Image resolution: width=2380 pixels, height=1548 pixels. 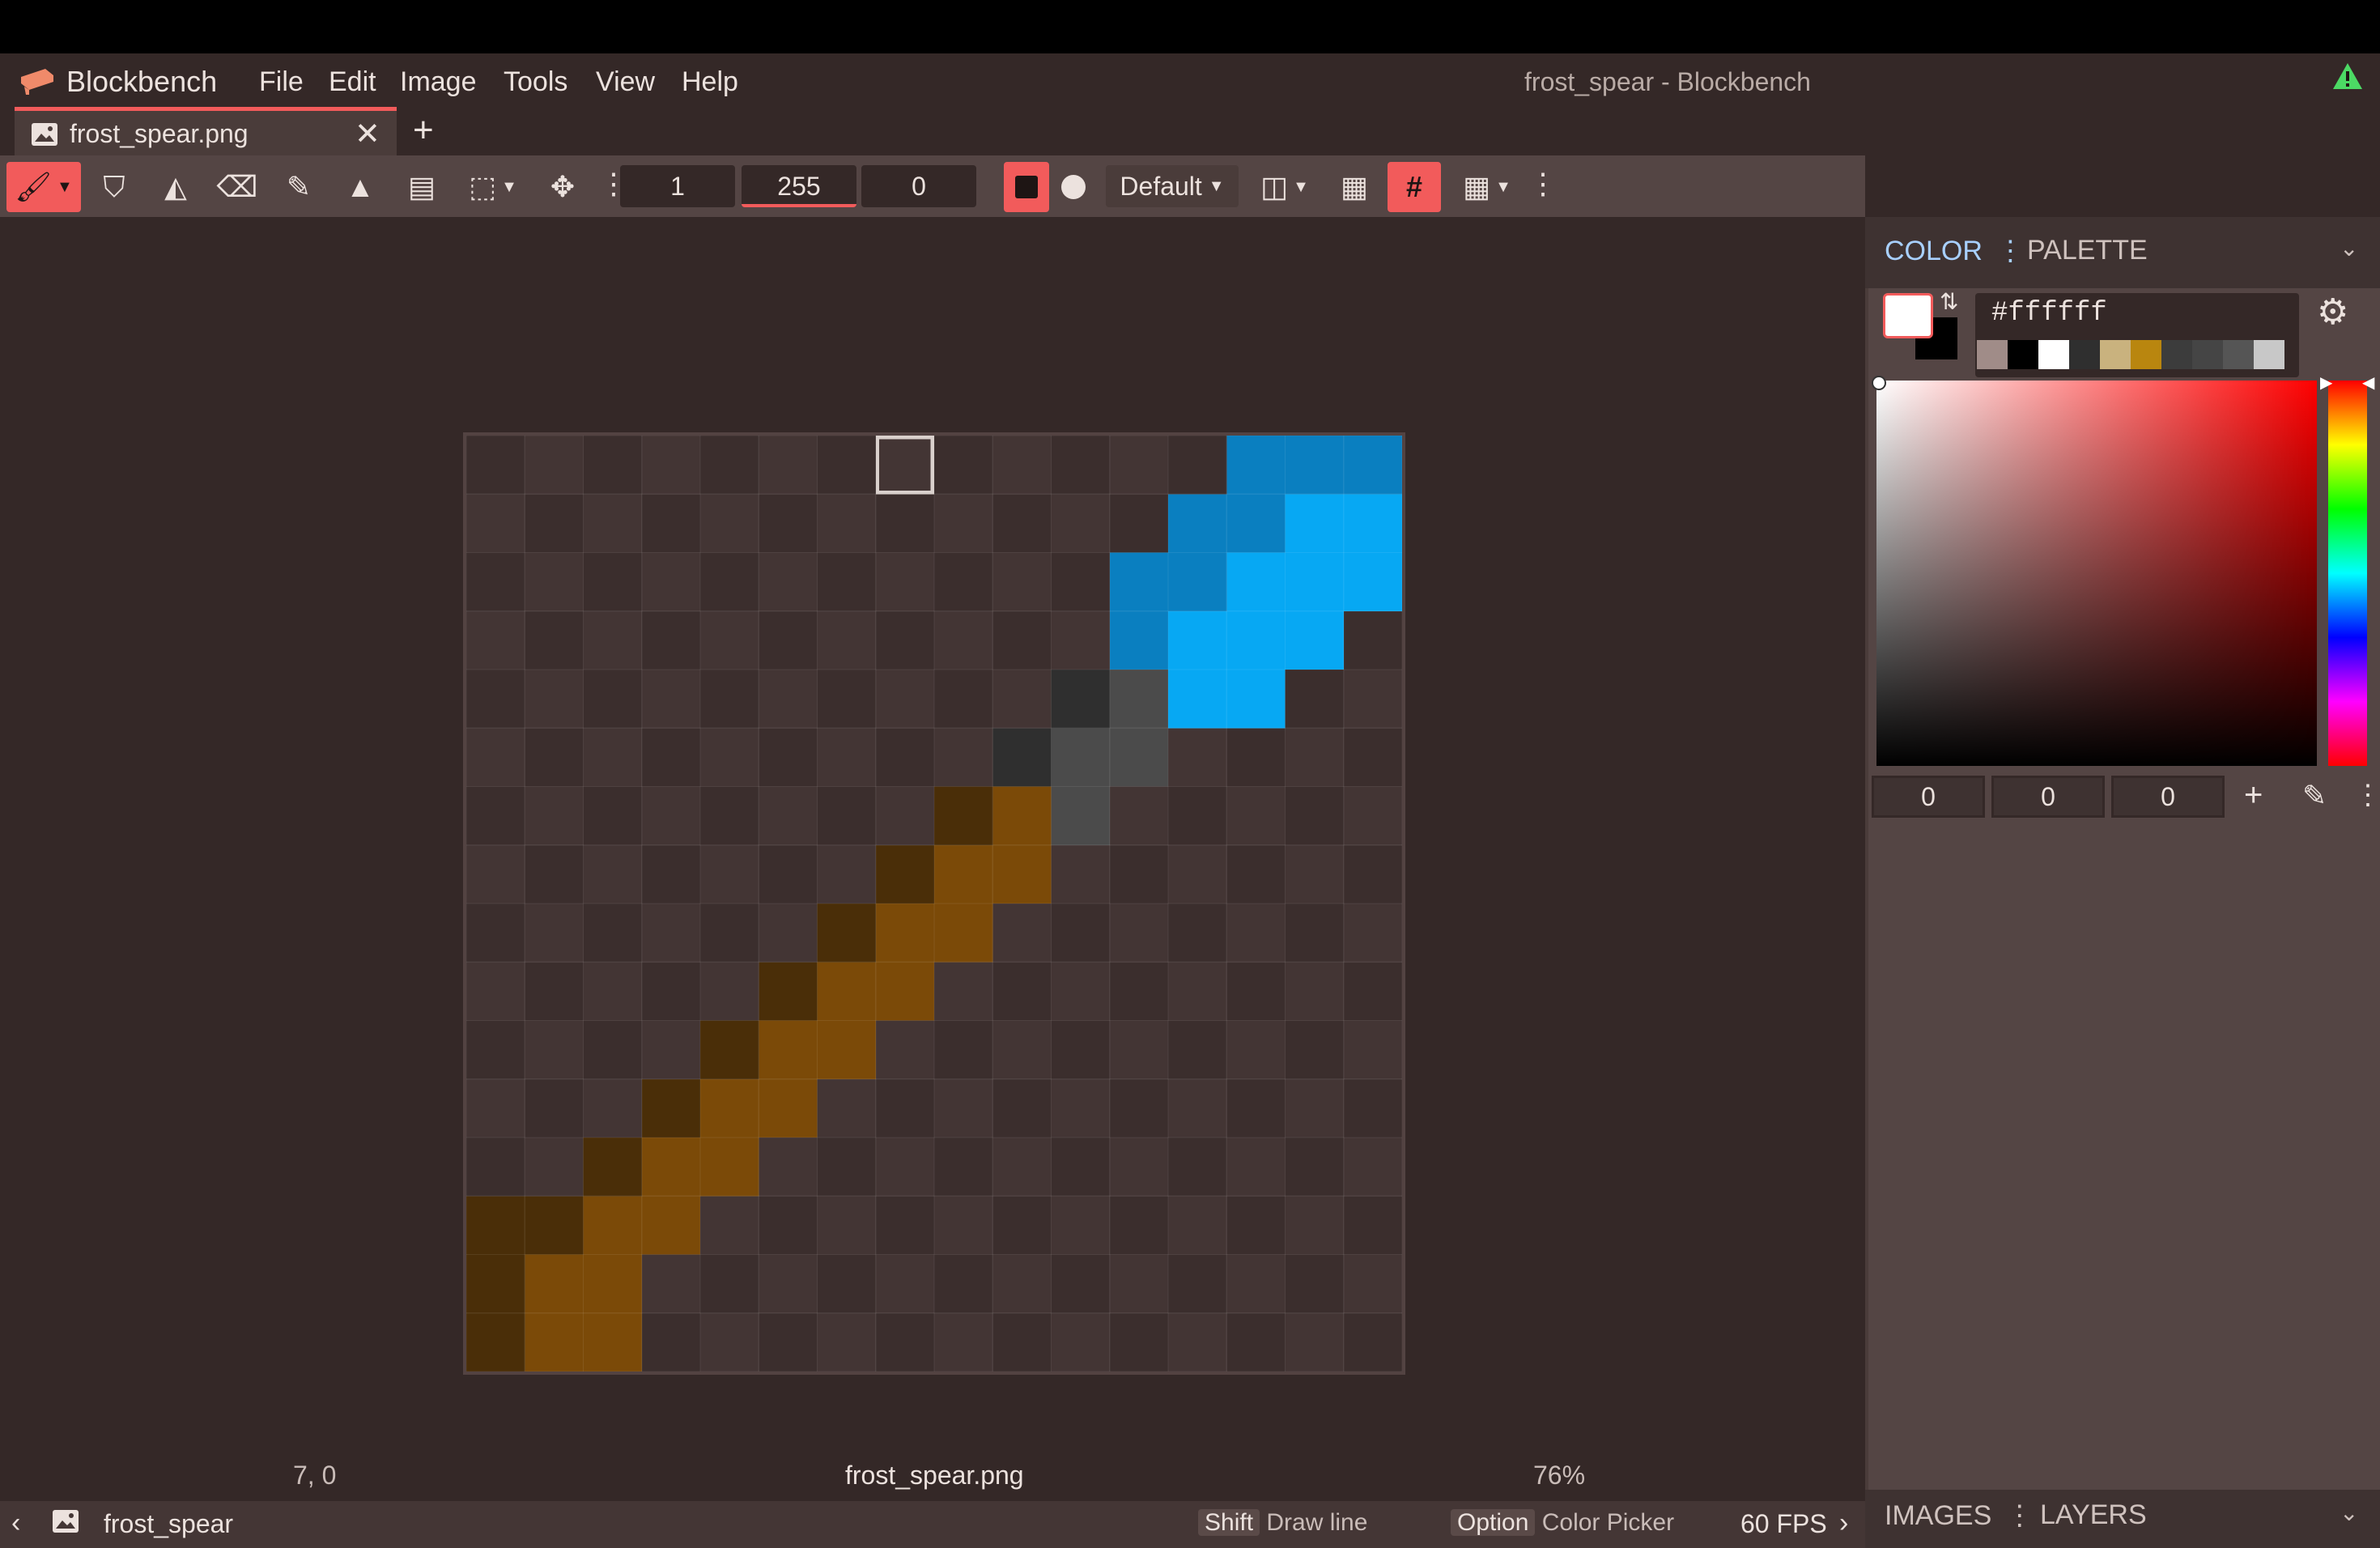 What do you see at coordinates (2168, 797) in the screenshot?
I see `blue-input: 0` at bounding box center [2168, 797].